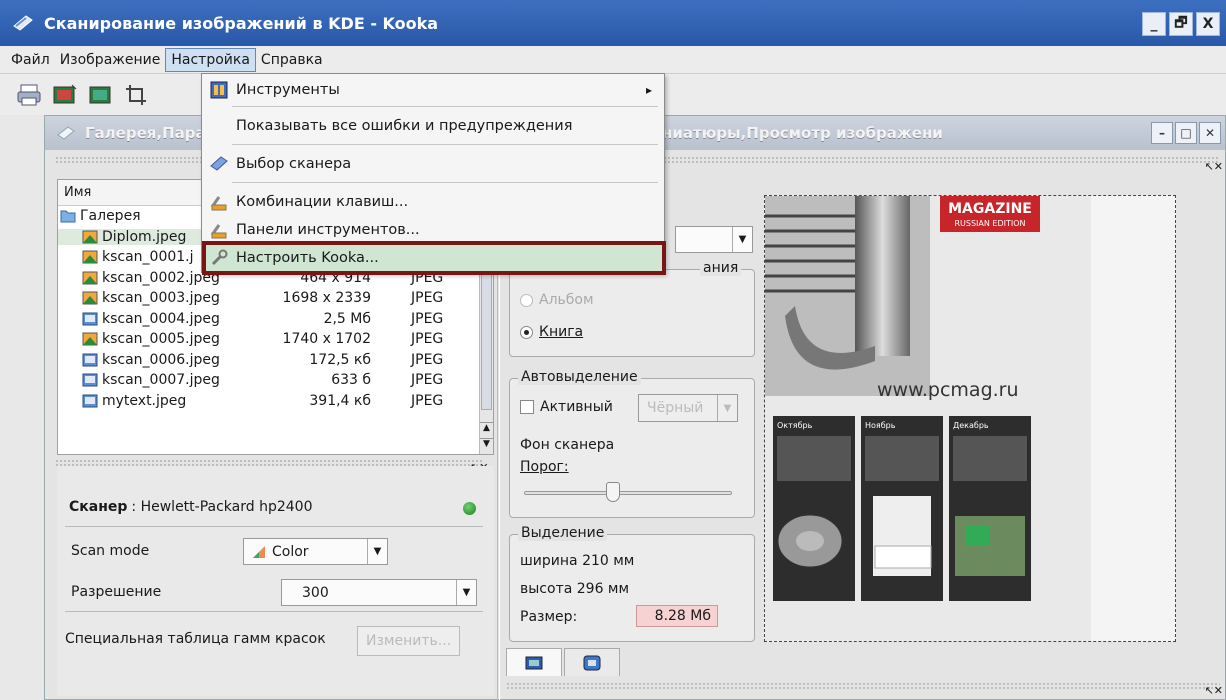 This screenshot has height=700, width=1226. What do you see at coordinates (1210, 133) in the screenshot?
I see `inner-close-button: ✕` at bounding box center [1210, 133].